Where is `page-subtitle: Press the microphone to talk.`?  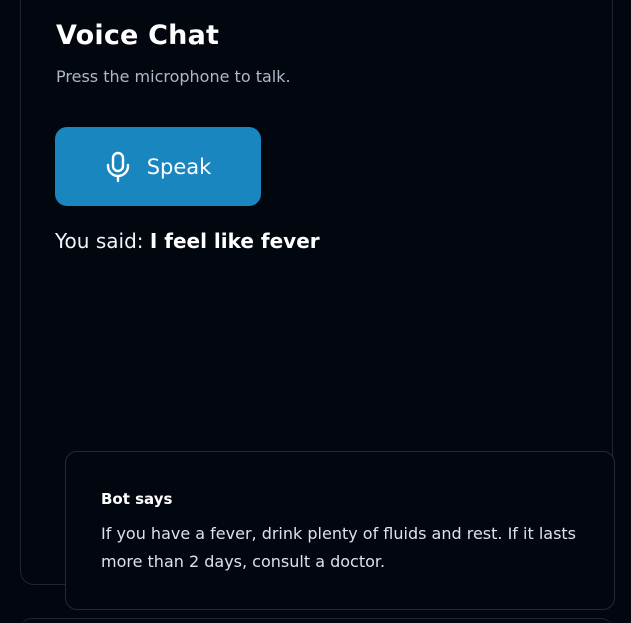 page-subtitle: Press the microphone to talk. is located at coordinates (173, 76).